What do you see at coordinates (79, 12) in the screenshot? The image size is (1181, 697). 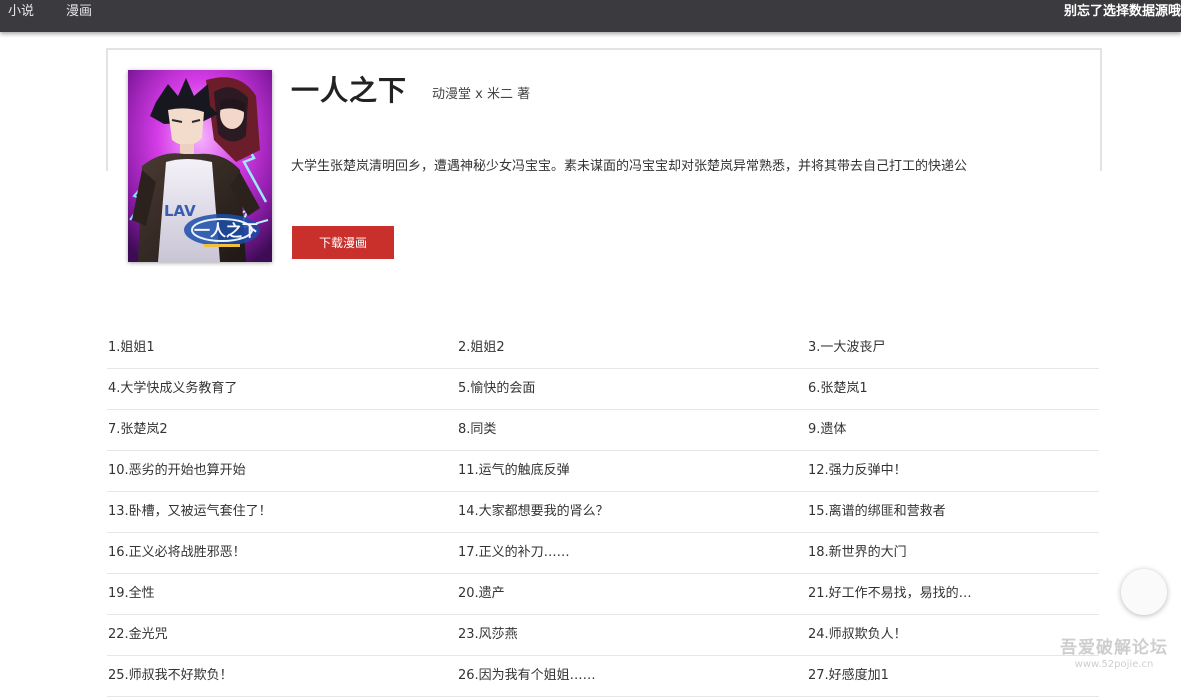 I see `nav-item-comic: 漫画` at bounding box center [79, 12].